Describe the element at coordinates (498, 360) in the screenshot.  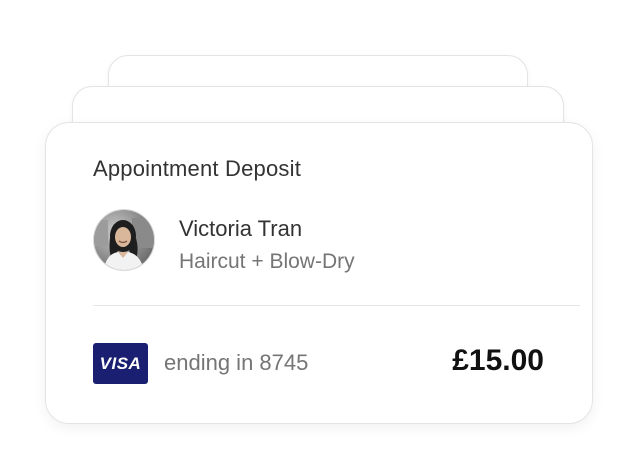
I see `deposit-amount: £15.00` at that location.